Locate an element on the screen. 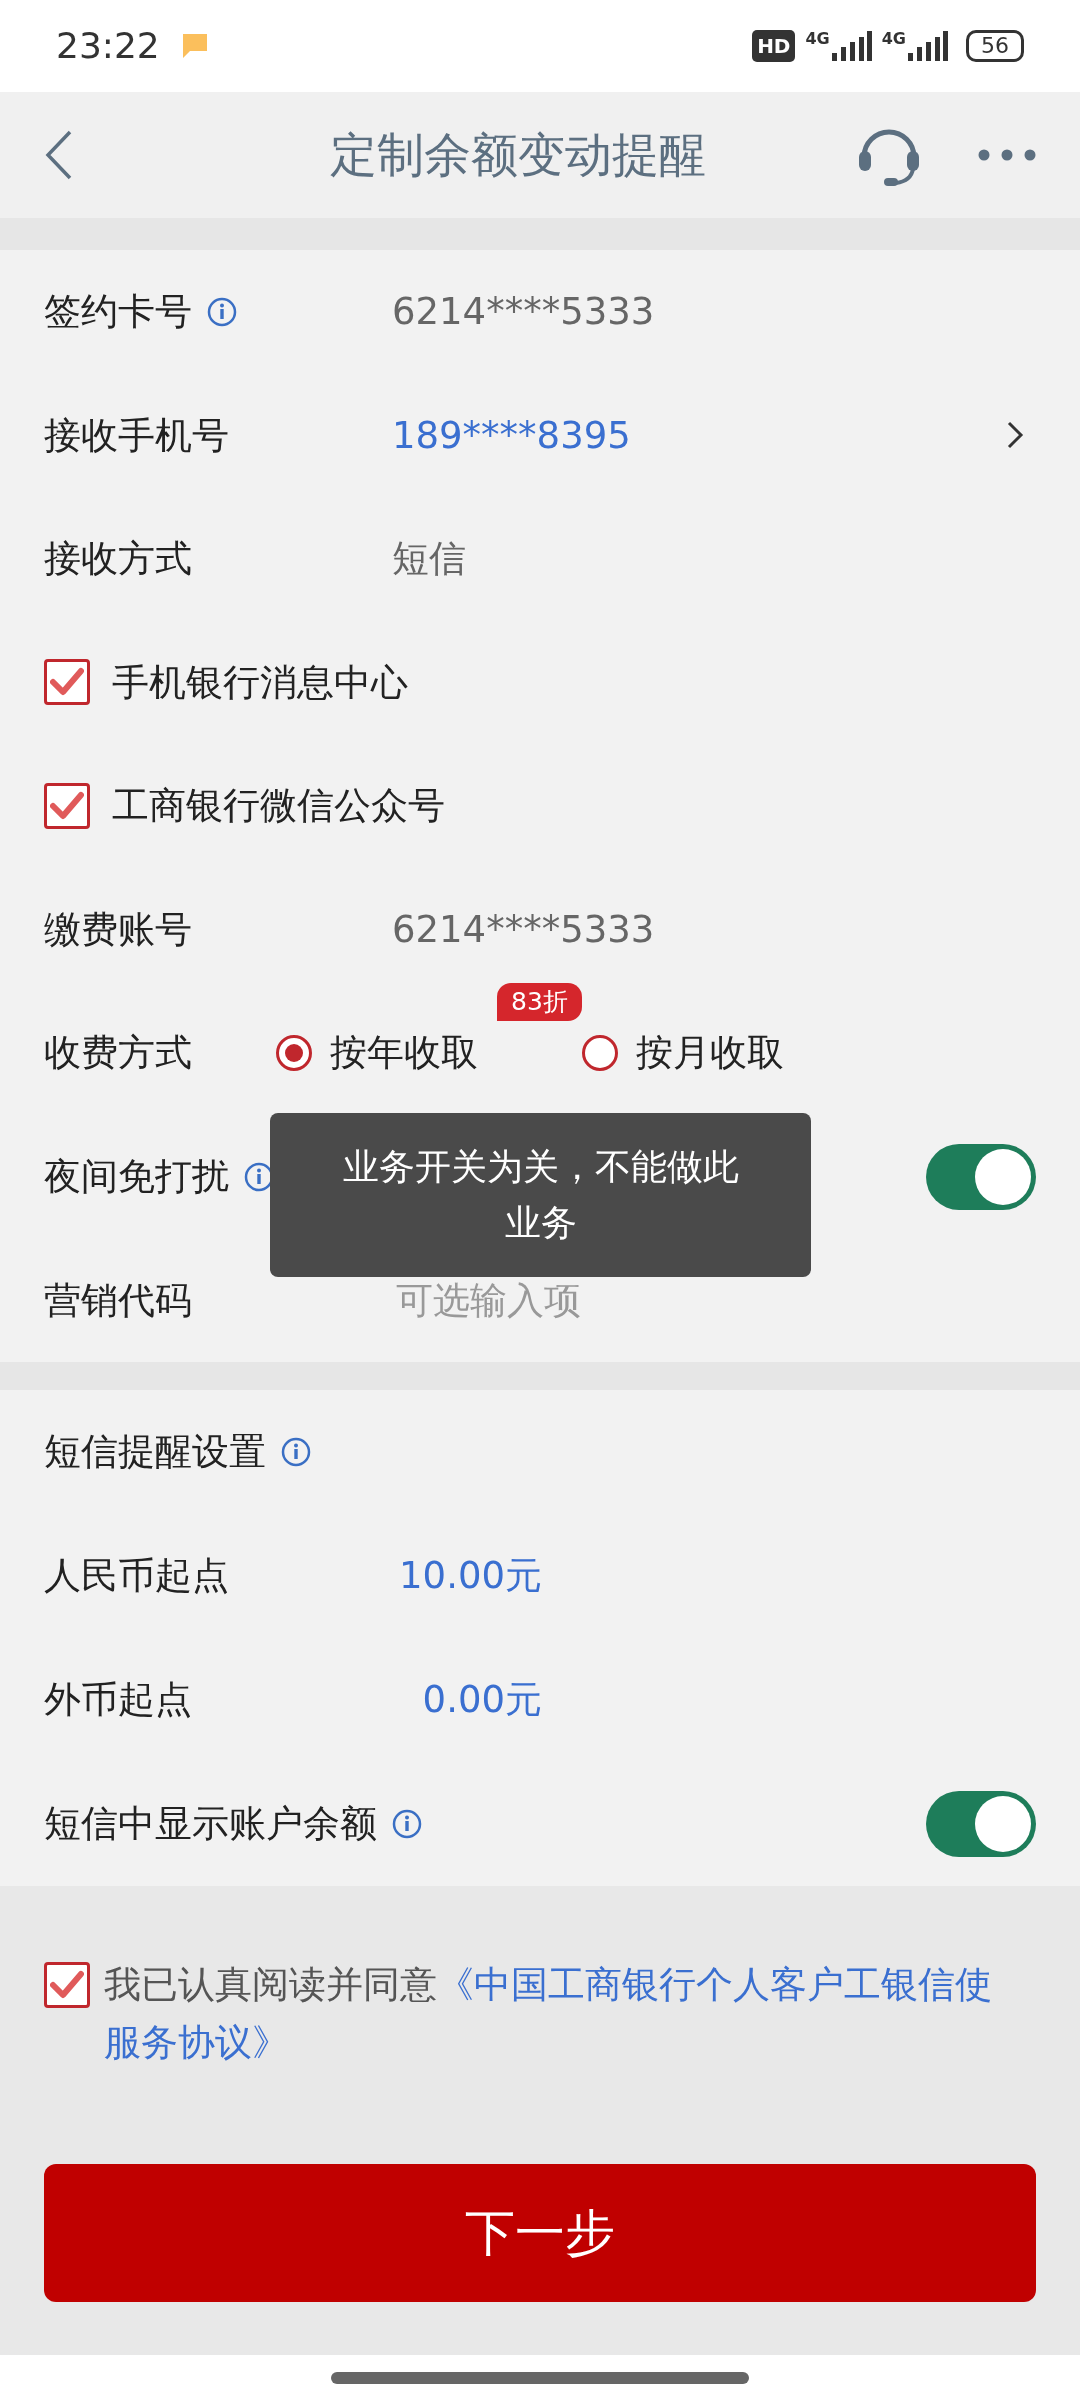 The image size is (1080, 2400). notification-icon is located at coordinates (194, 46).